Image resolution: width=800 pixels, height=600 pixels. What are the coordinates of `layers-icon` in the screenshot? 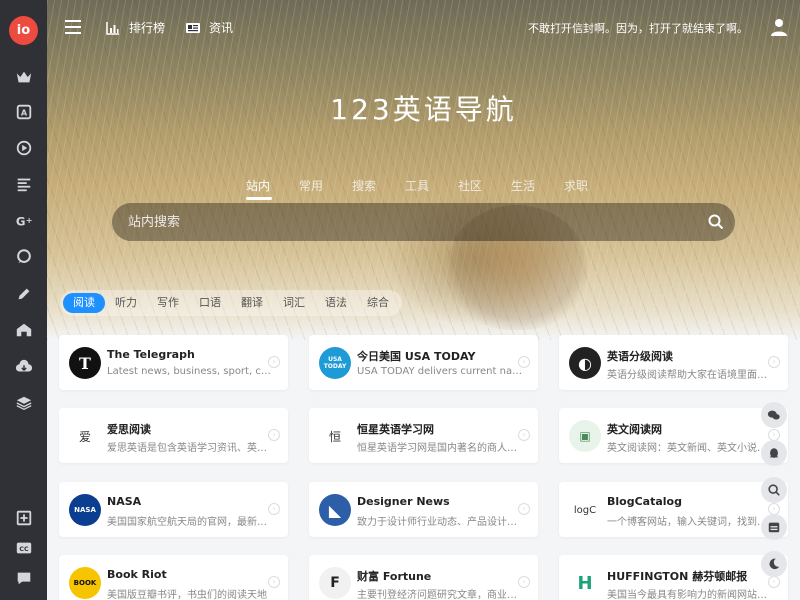 It's located at (24, 403).